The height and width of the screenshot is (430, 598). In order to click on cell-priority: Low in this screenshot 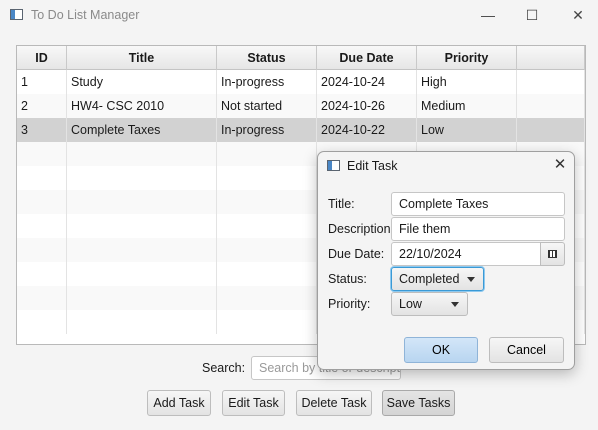, I will do `click(467, 130)`.